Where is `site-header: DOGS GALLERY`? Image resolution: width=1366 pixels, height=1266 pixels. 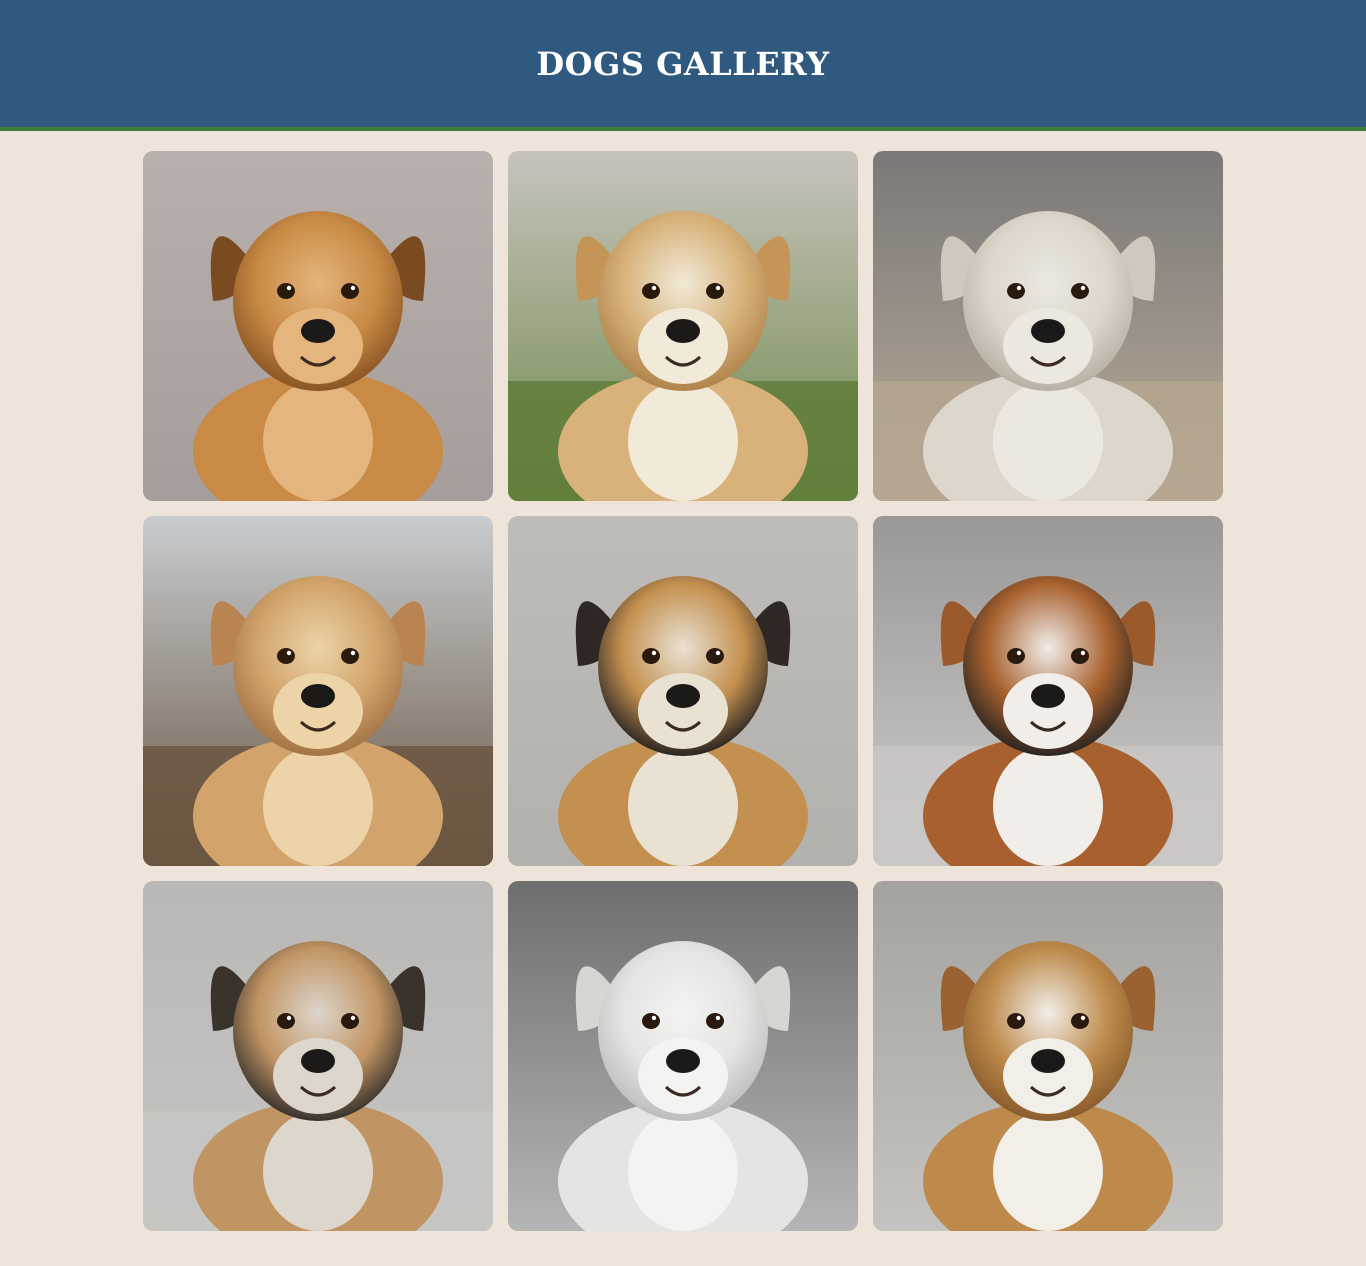
site-header: DOGS GALLERY is located at coordinates (683, 65).